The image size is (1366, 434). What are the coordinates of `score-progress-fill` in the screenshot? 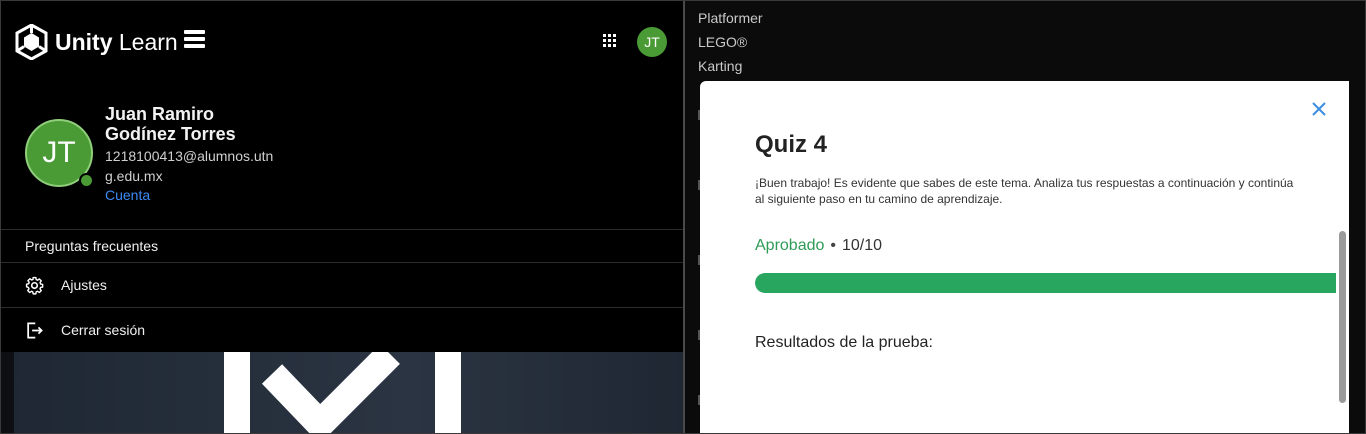 It's located at (1052, 283).